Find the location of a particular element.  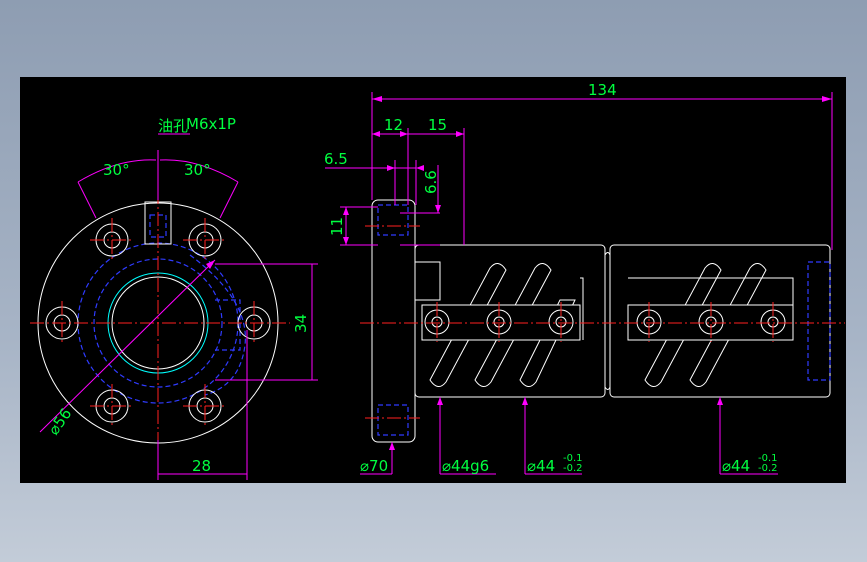

flange-hidden-top is located at coordinates (393, 220).